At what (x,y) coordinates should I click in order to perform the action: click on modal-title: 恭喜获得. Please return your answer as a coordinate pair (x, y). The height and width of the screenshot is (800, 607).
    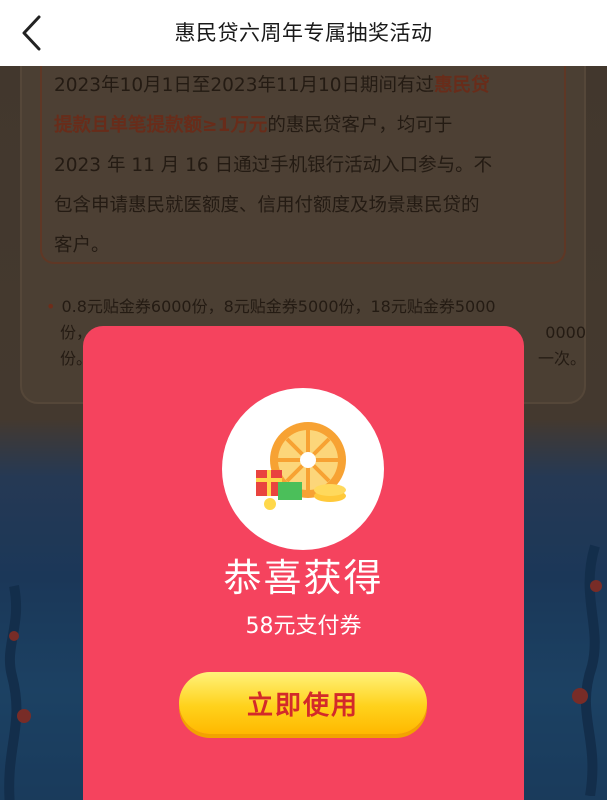
    Looking at the image, I should click on (303, 578).